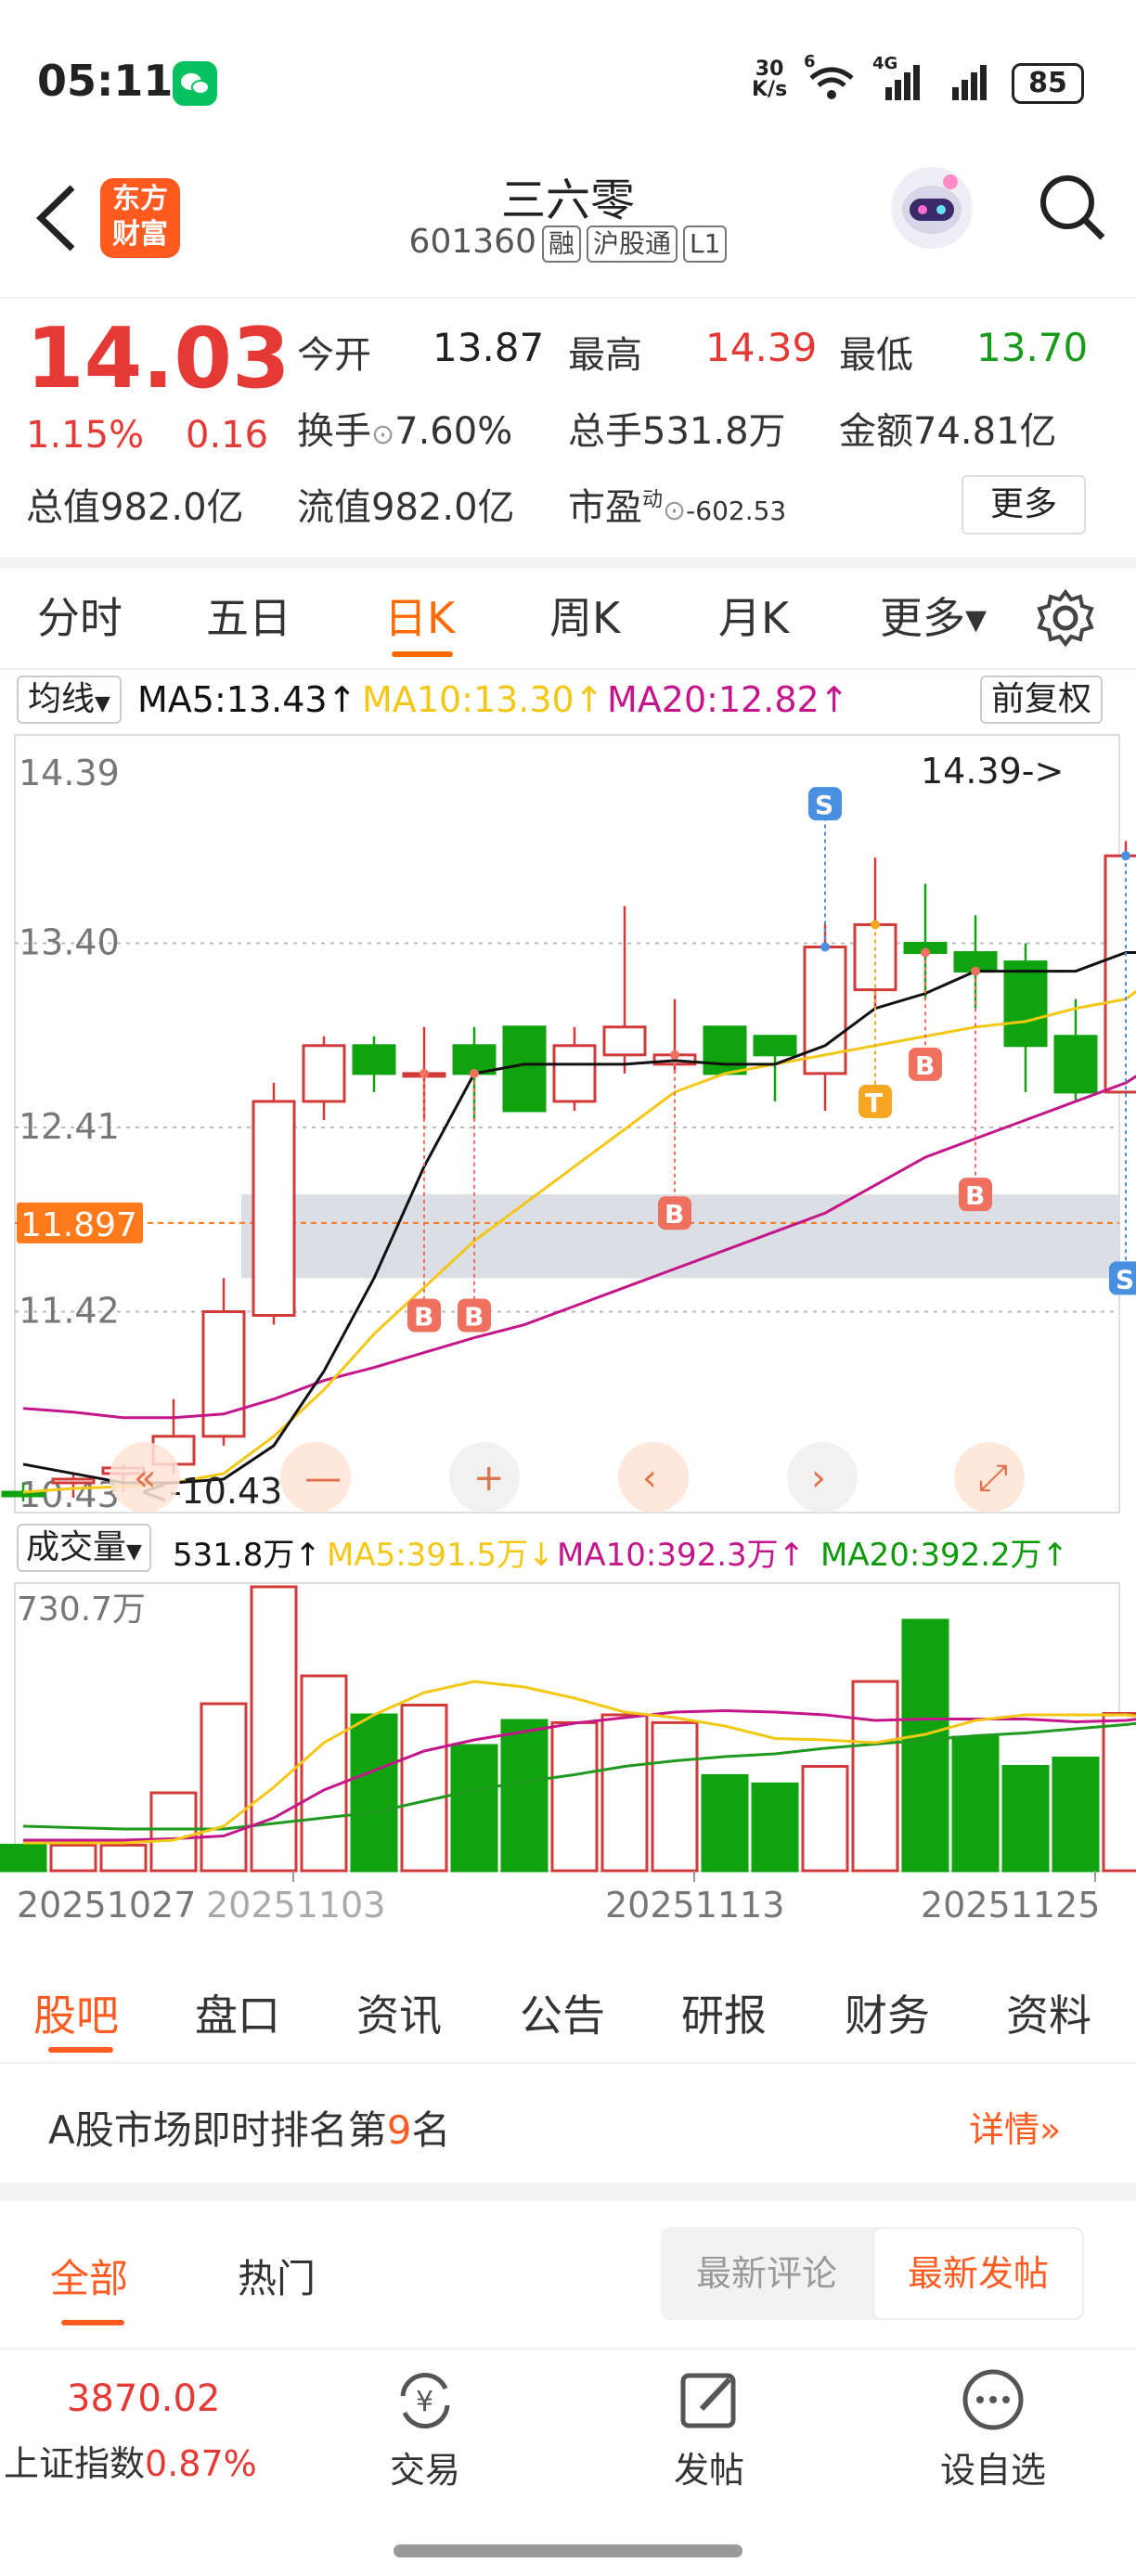 This screenshot has width=1136, height=2576. What do you see at coordinates (423, 1317) in the screenshot?
I see `signal-label-B: B` at bounding box center [423, 1317].